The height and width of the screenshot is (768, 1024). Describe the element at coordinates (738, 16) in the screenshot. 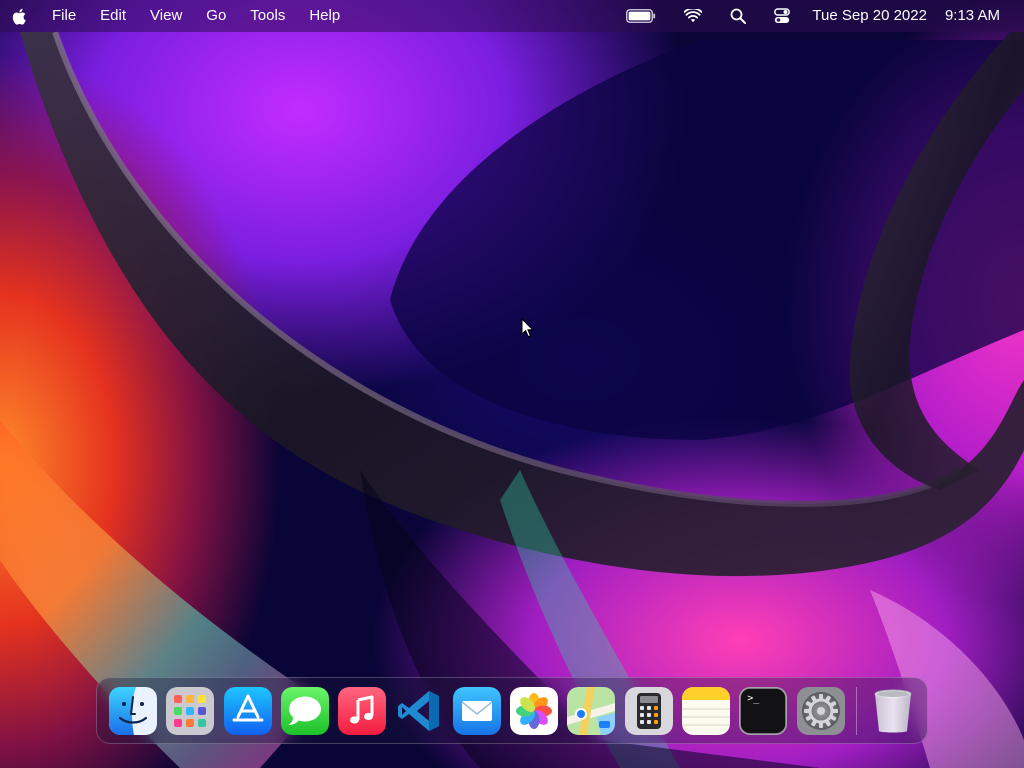

I see `search-icon` at that location.